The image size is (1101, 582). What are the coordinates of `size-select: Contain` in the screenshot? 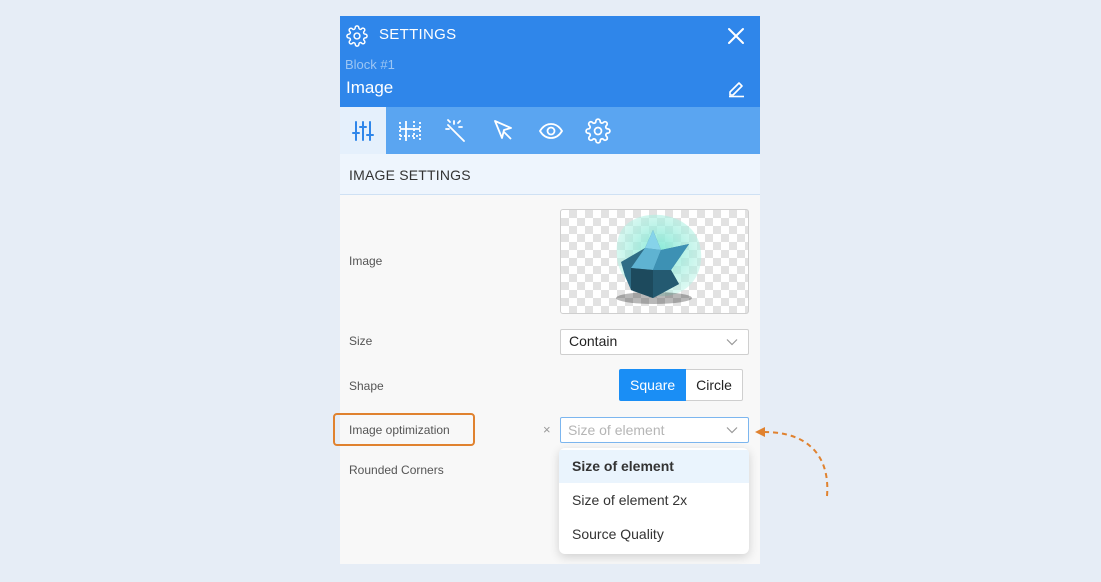 It's located at (654, 342).